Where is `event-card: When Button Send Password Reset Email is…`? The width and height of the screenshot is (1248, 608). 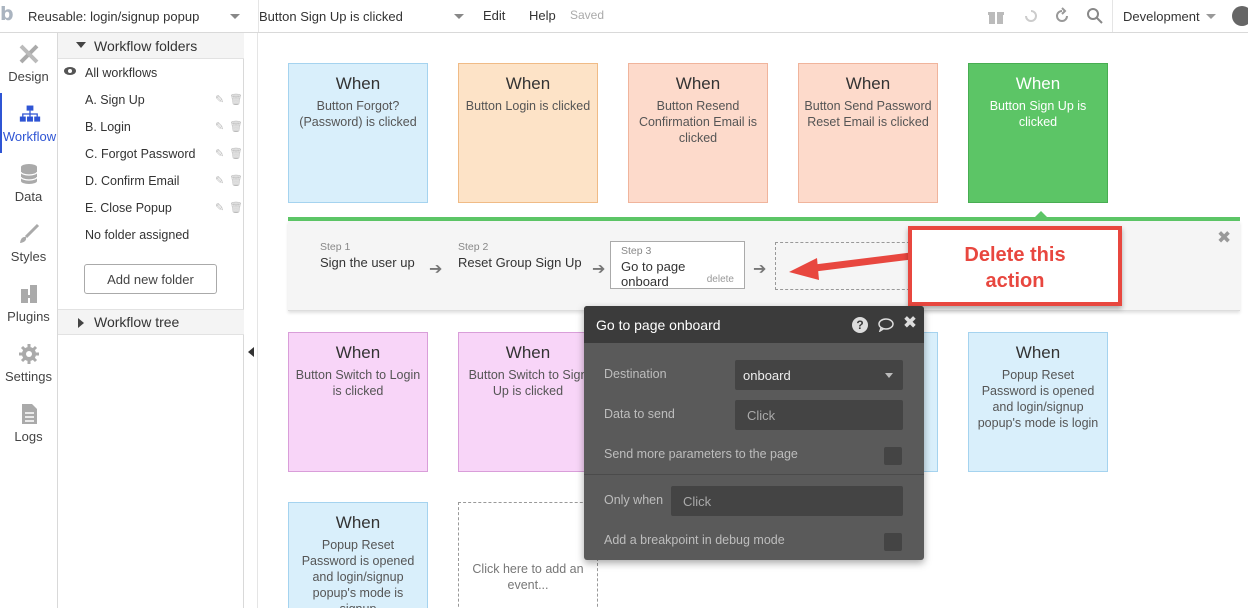 event-card: When Button Send Password Reset Email is… is located at coordinates (868, 133).